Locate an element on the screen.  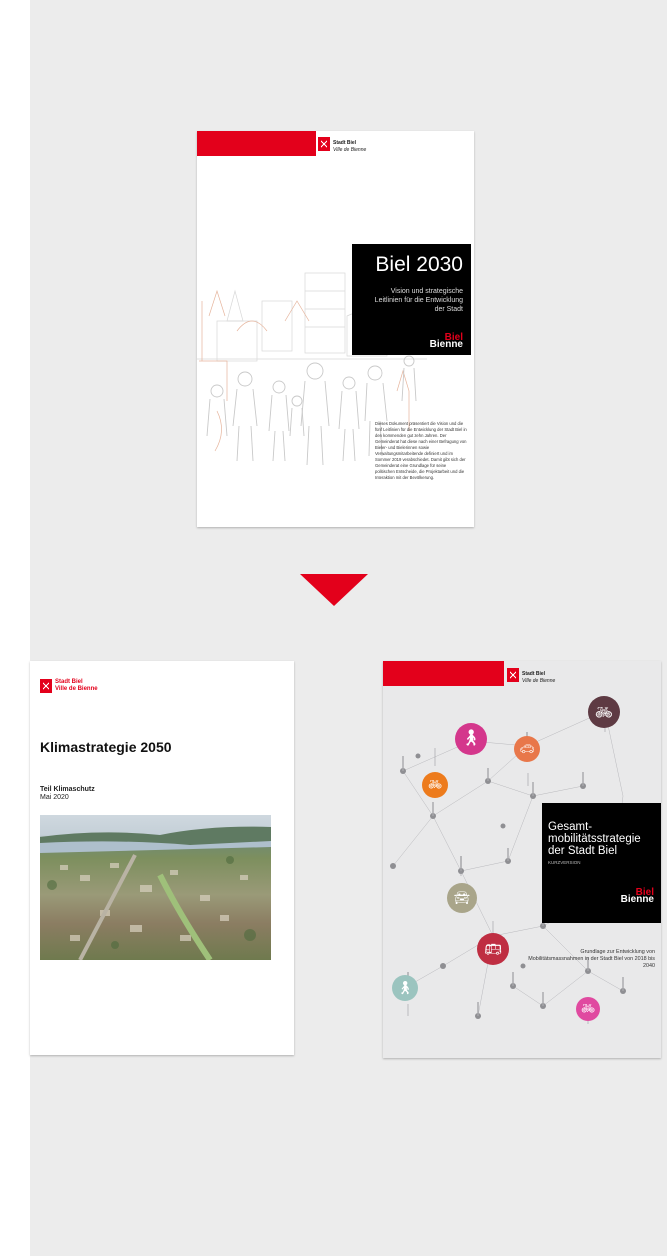
document-date: Mai 2020 is located at coordinates (54, 797).